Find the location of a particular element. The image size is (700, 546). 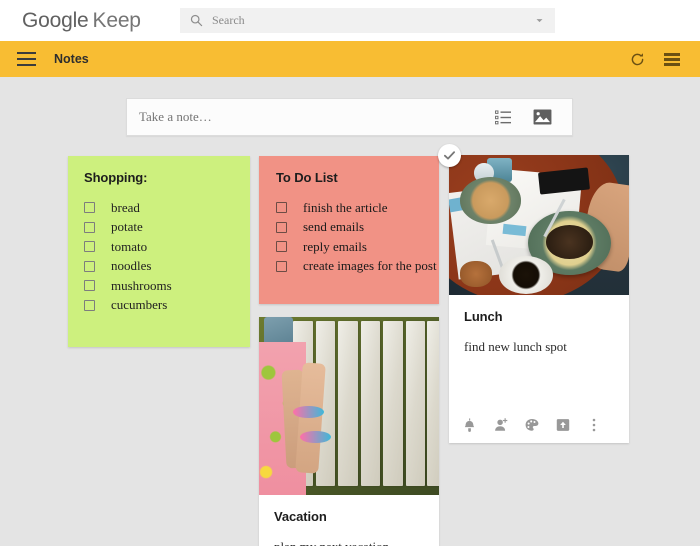

checklist-item-label: cucumbers is located at coordinates (139, 305).